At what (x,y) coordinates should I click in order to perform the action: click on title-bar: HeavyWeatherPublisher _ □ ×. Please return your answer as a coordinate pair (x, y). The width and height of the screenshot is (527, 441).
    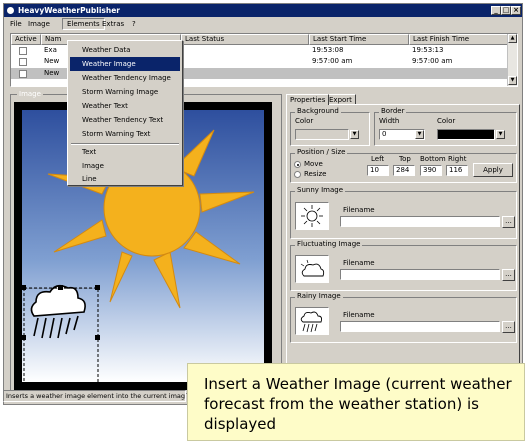
    Looking at the image, I should click on (263, 10).